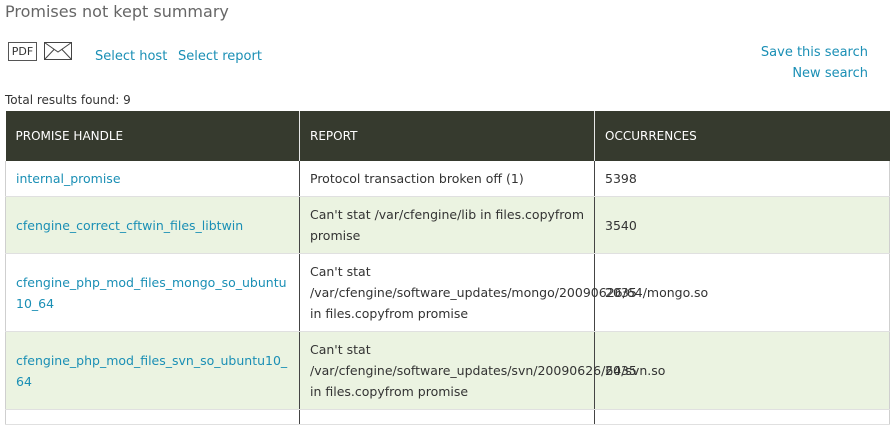  I want to click on occurrences-cell, so click(742, 417).